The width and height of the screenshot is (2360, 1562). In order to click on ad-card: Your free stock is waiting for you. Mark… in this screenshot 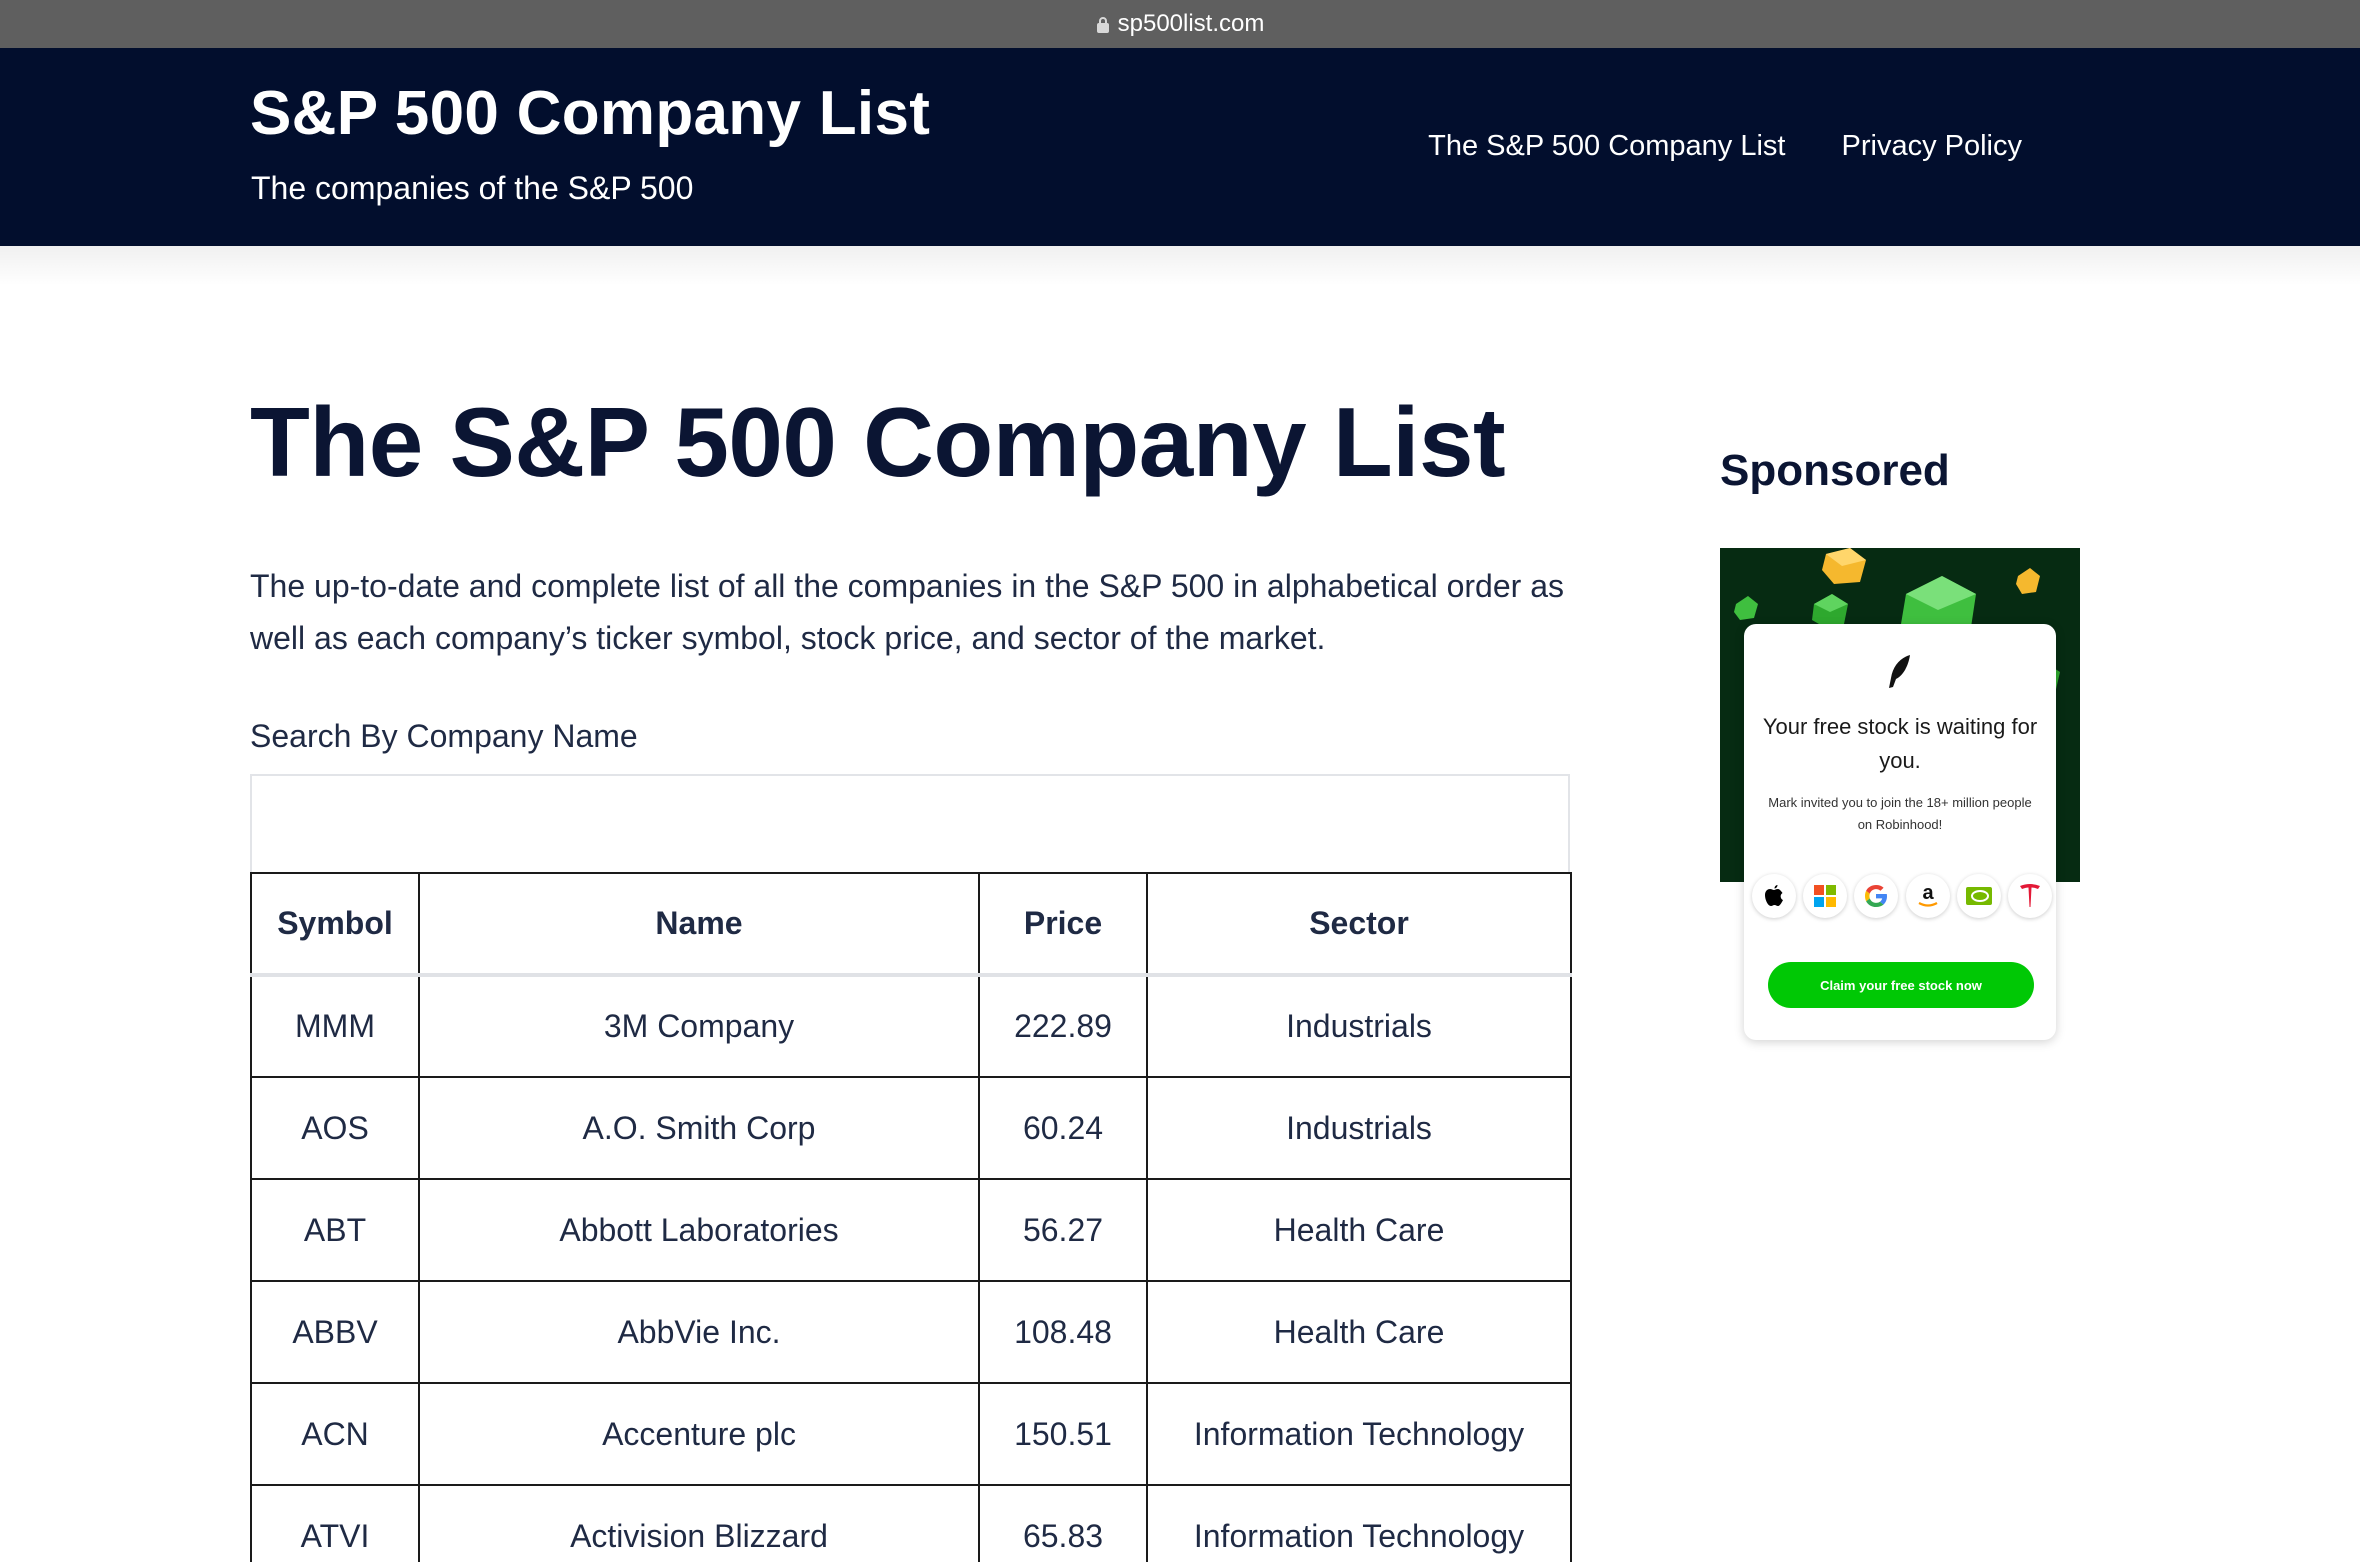, I will do `click(1900, 832)`.